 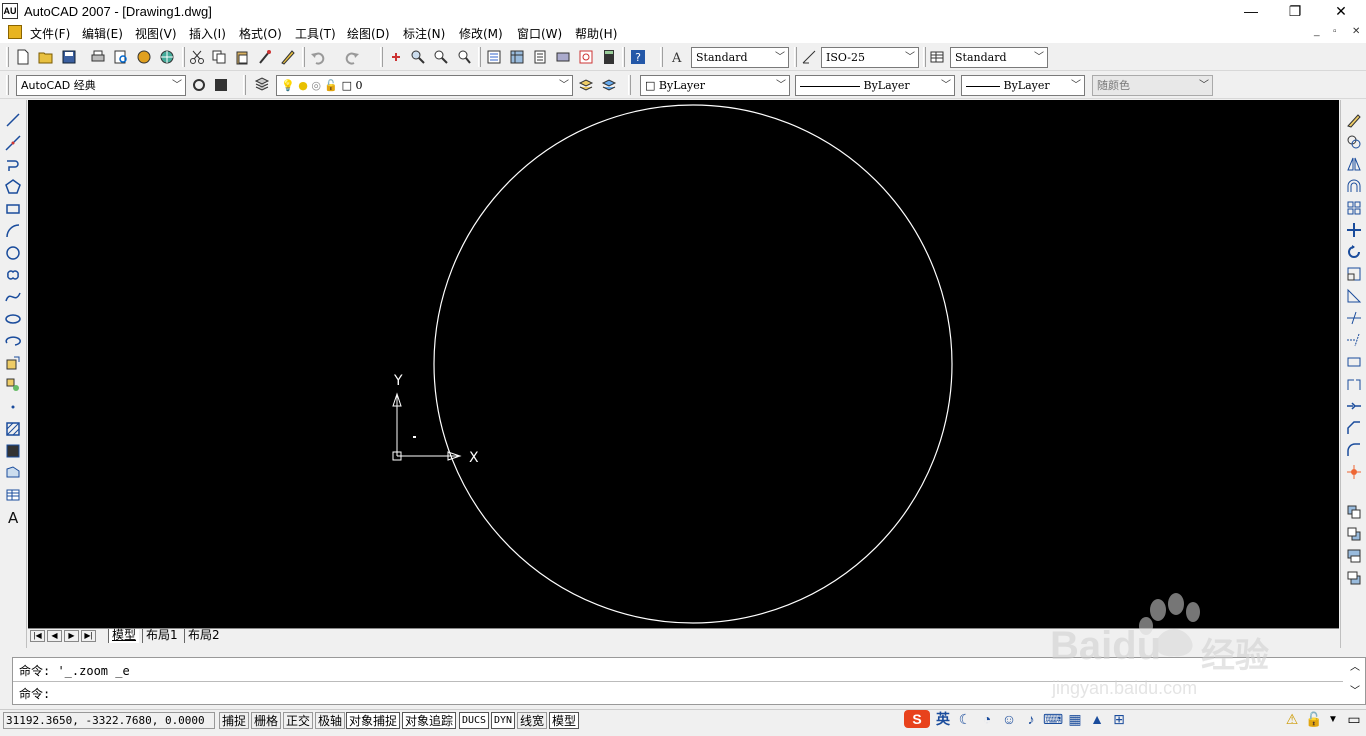 I want to click on trim-icon, so click(x=1354, y=318).